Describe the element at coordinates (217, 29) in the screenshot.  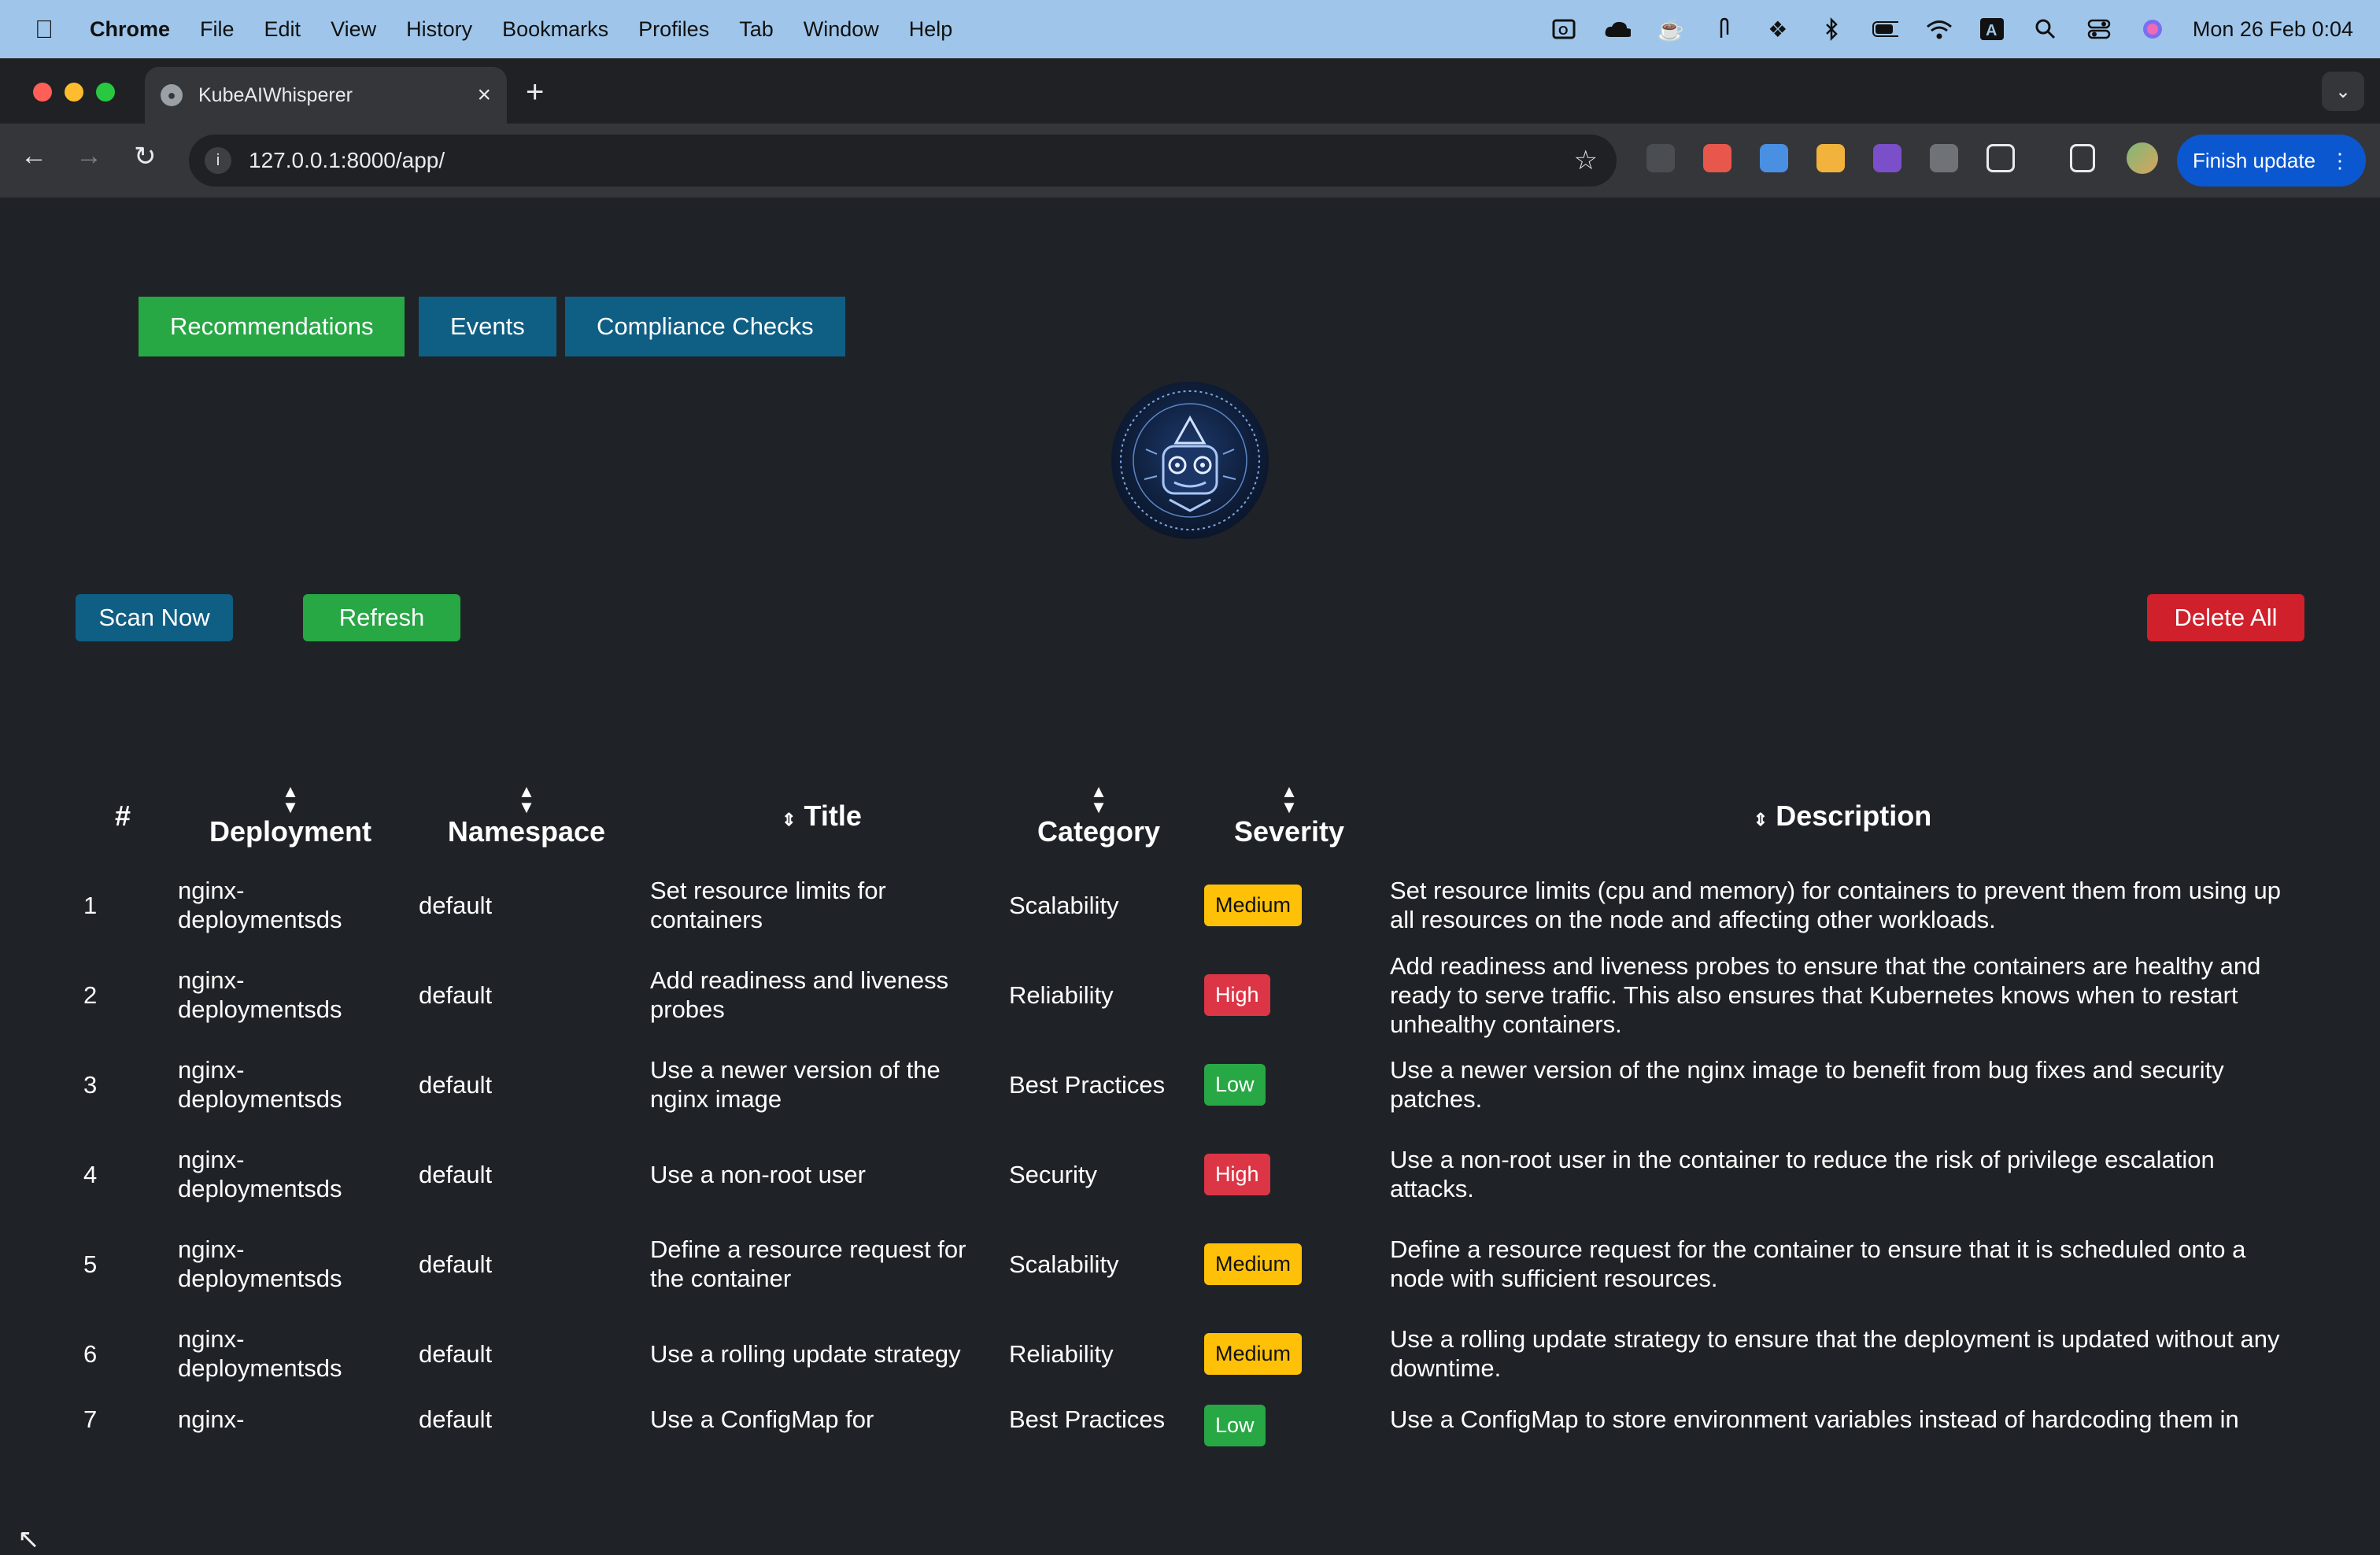
I see `menu-file: File` at that location.